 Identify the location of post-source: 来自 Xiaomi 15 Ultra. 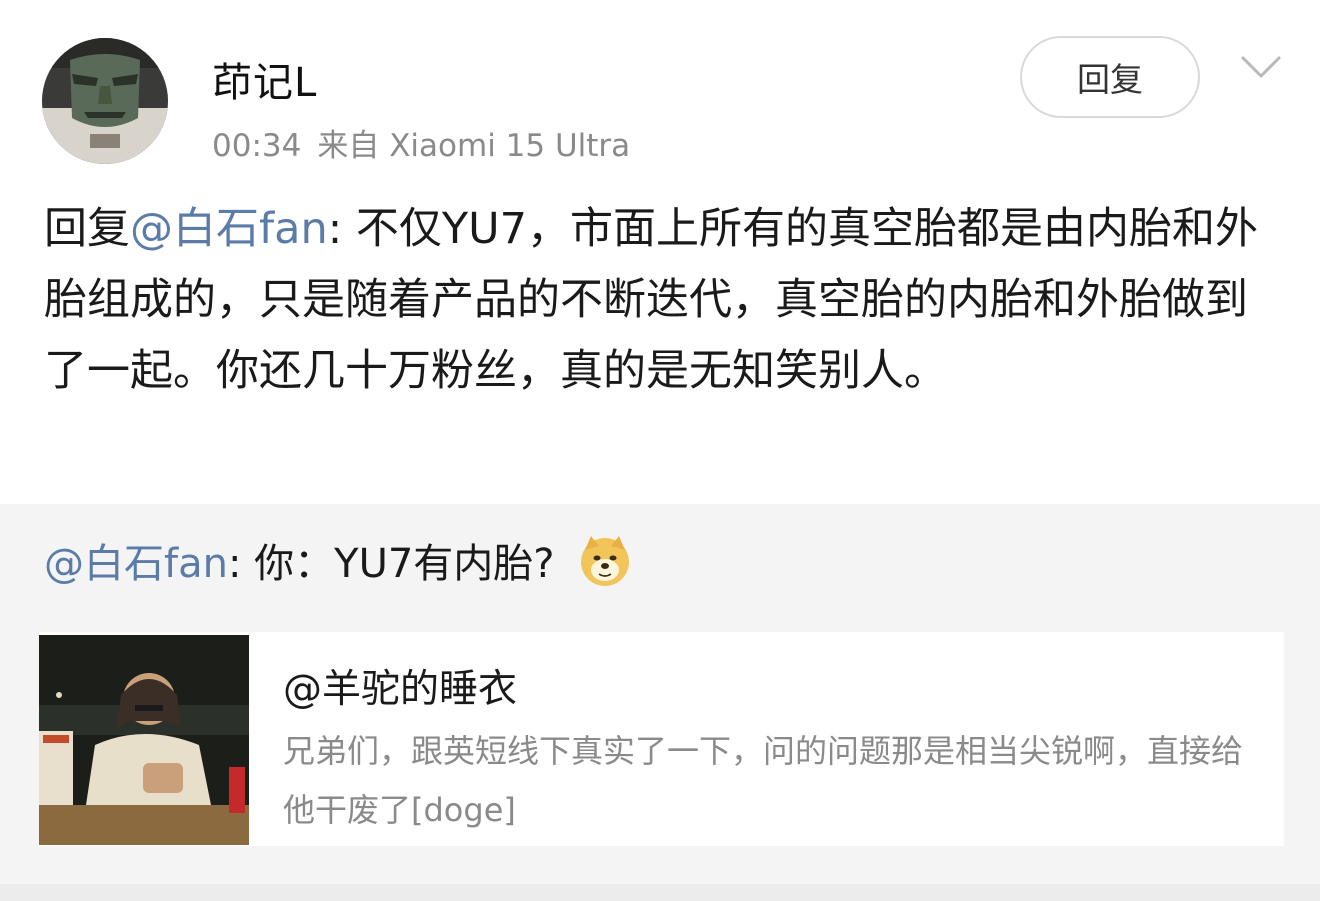
(474, 146).